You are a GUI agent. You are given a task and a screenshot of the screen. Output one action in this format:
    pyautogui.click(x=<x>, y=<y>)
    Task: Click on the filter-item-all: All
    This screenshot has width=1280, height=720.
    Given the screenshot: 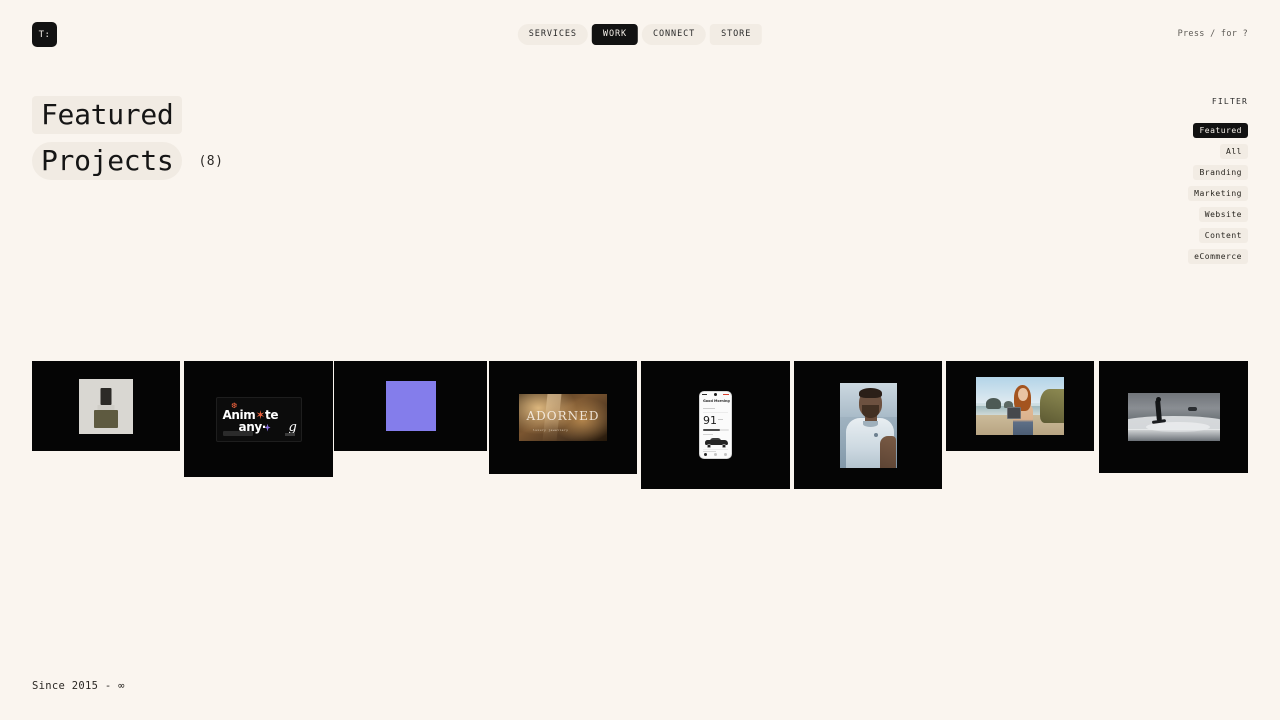 What is the action you would take?
    pyautogui.click(x=1234, y=151)
    